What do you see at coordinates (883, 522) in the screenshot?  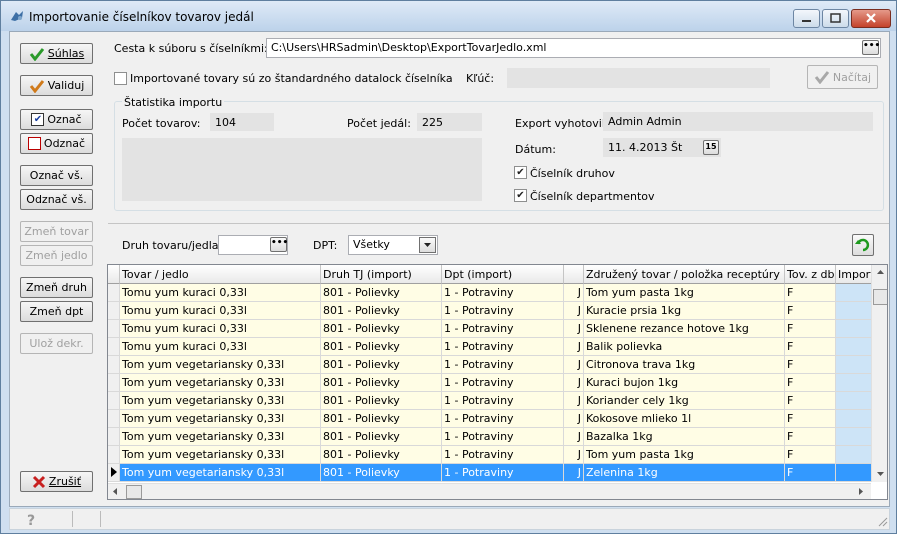 I see `resize-grip-icon` at bounding box center [883, 522].